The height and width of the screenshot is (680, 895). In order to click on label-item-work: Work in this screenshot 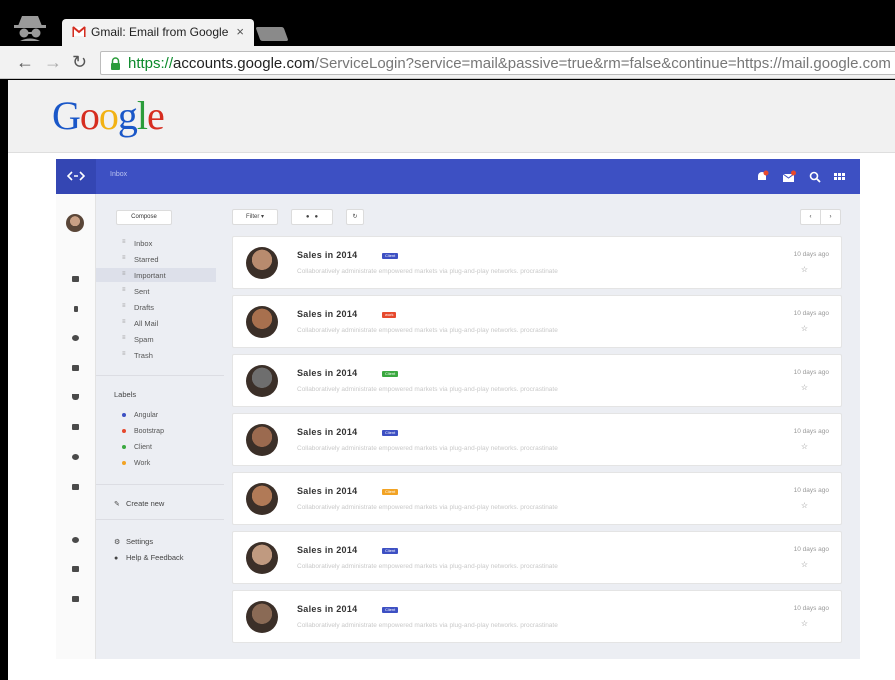, I will do `click(136, 463)`.